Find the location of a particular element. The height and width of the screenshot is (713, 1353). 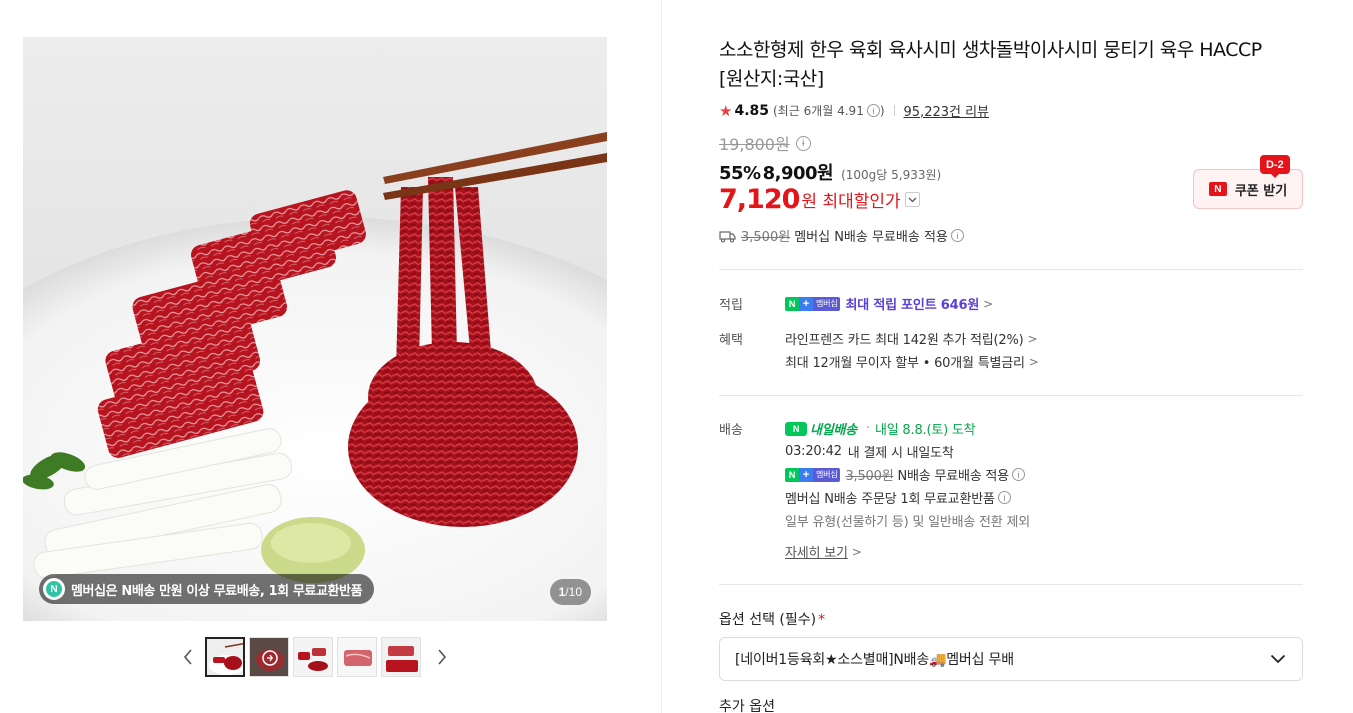

points-row: N + 멤버십 최대 적립 포인트 646원 > is located at coordinates (889, 303).